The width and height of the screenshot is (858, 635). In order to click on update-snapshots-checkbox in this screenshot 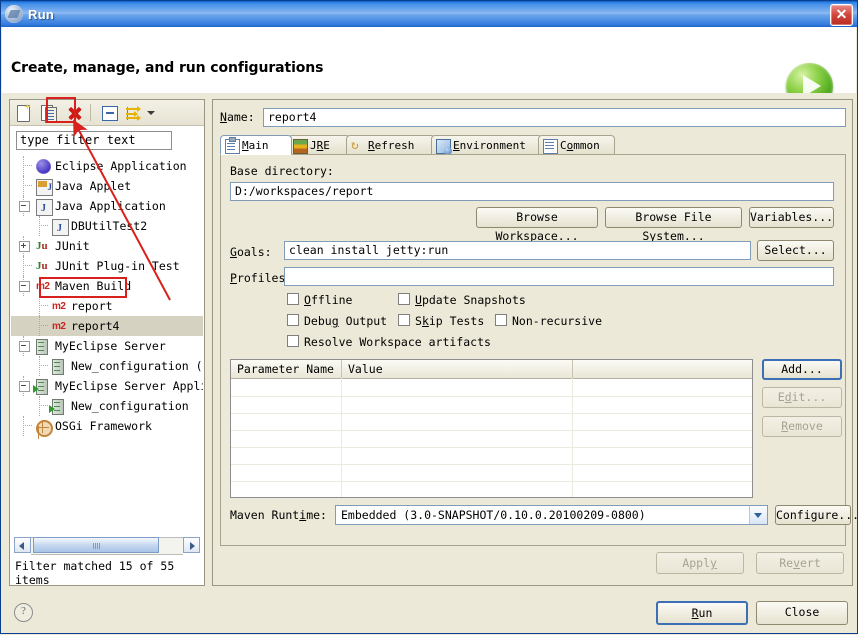, I will do `click(404, 299)`.